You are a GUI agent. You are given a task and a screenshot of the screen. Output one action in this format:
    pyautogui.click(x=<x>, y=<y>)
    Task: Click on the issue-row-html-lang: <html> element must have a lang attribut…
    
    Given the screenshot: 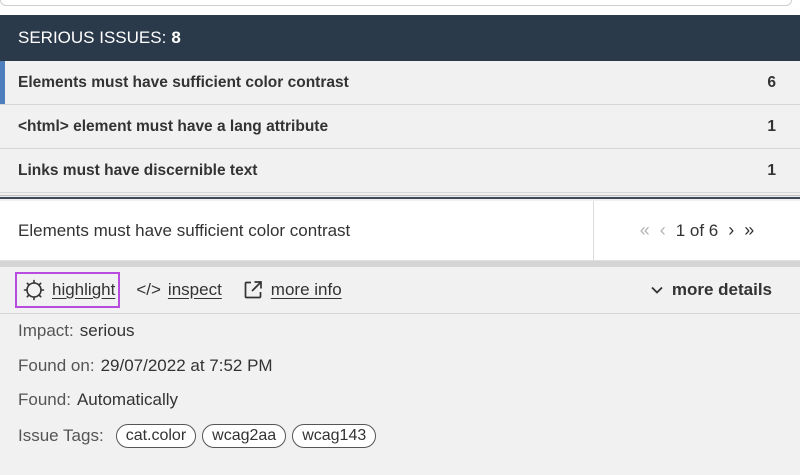 What is the action you would take?
    pyautogui.click(x=400, y=127)
    